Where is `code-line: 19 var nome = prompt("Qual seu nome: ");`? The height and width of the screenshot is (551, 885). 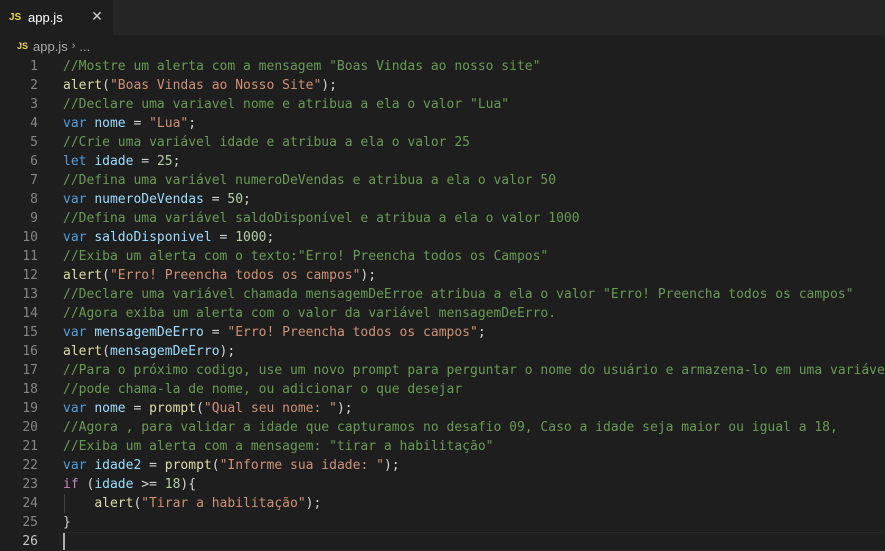
code-line: 19 var nome = prompt("Qual seu nome: "); is located at coordinates (442, 408).